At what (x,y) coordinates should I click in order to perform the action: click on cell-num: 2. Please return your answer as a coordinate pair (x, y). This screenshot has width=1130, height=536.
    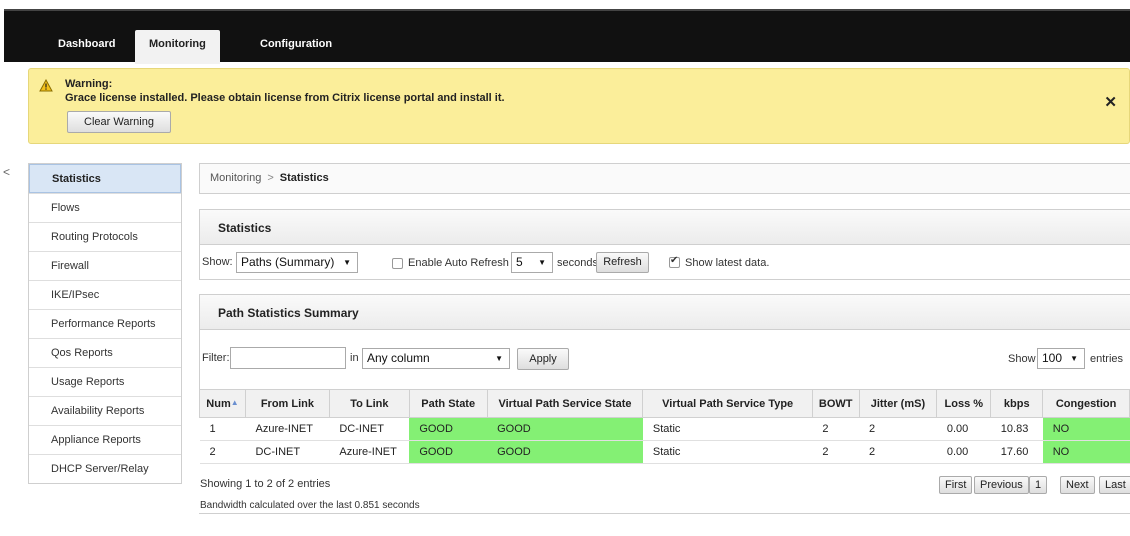
    Looking at the image, I should click on (222, 452).